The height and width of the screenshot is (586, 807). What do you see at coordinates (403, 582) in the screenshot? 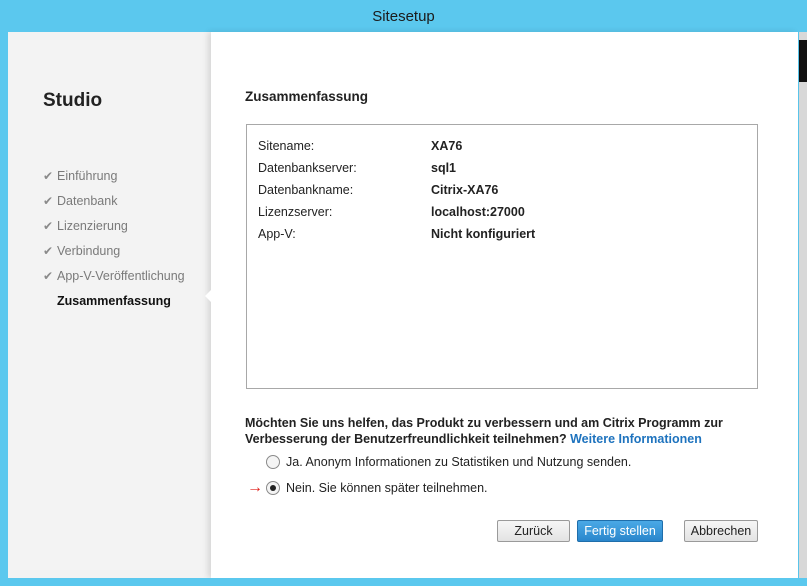
I see `window-bottom-edge` at bounding box center [403, 582].